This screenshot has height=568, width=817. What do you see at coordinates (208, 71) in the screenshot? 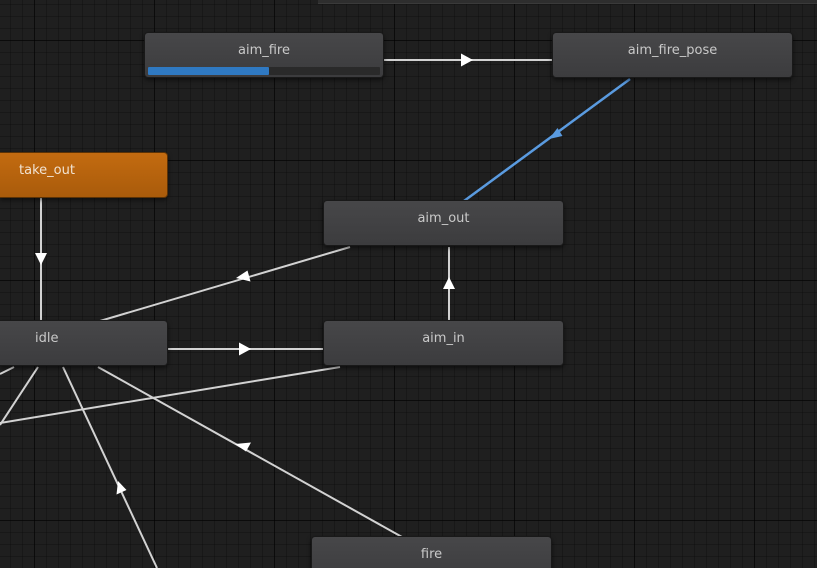
I see `state-progress-bar` at bounding box center [208, 71].